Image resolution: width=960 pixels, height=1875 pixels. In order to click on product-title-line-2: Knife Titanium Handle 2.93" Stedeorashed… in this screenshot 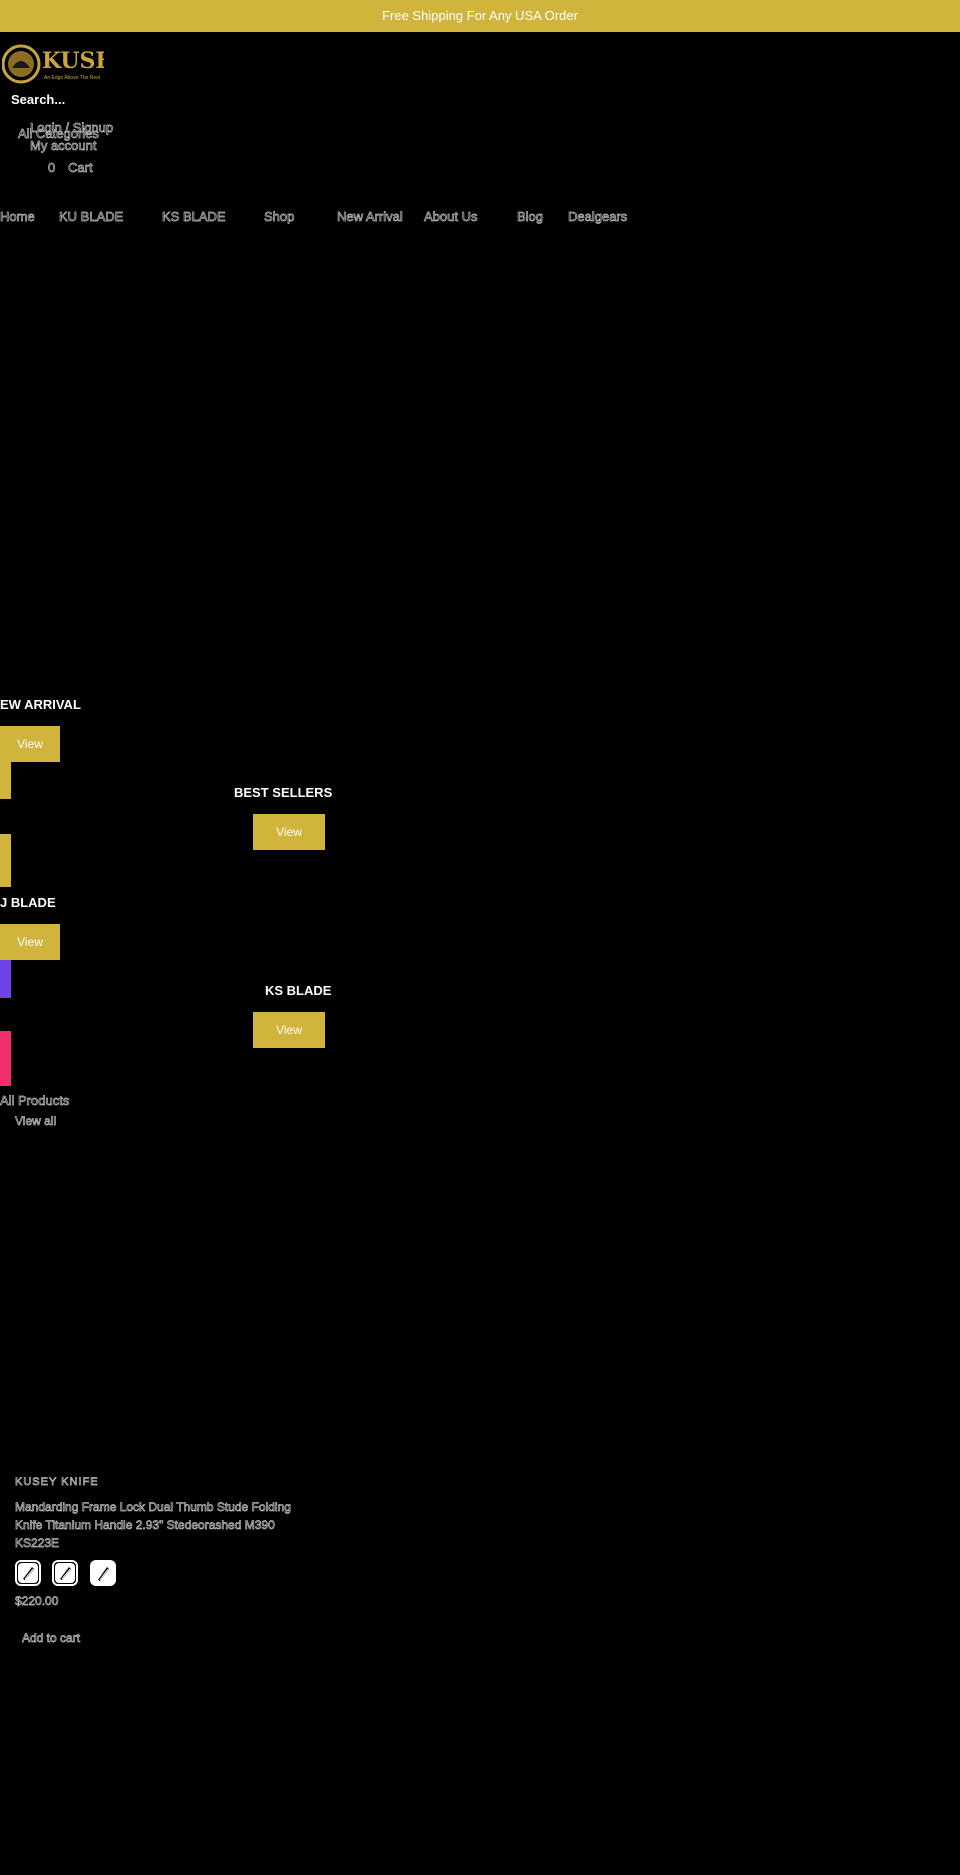, I will do `click(145, 1525)`.